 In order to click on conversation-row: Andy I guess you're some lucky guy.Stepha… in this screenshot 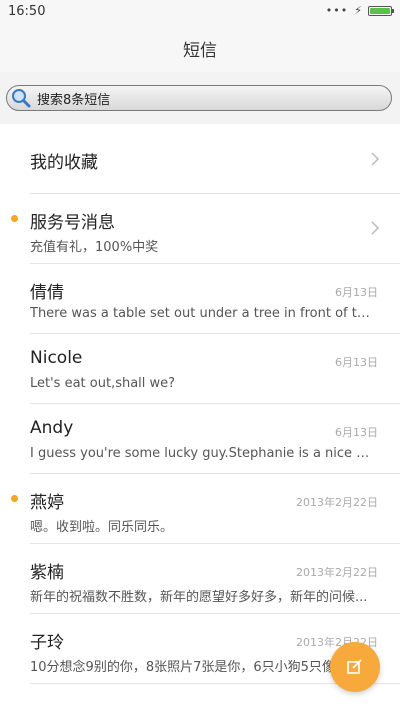, I will do `click(200, 439)`.